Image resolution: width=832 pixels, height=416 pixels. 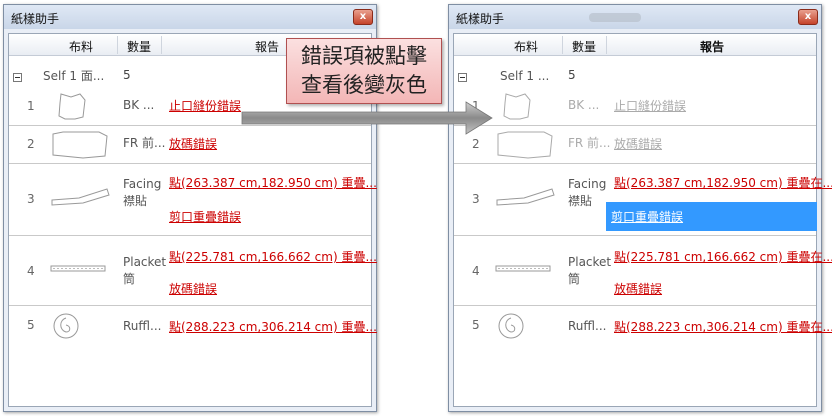 I want to click on annotation-callout: 錯誤項被點擊 查看後變灰色, so click(x=364, y=71).